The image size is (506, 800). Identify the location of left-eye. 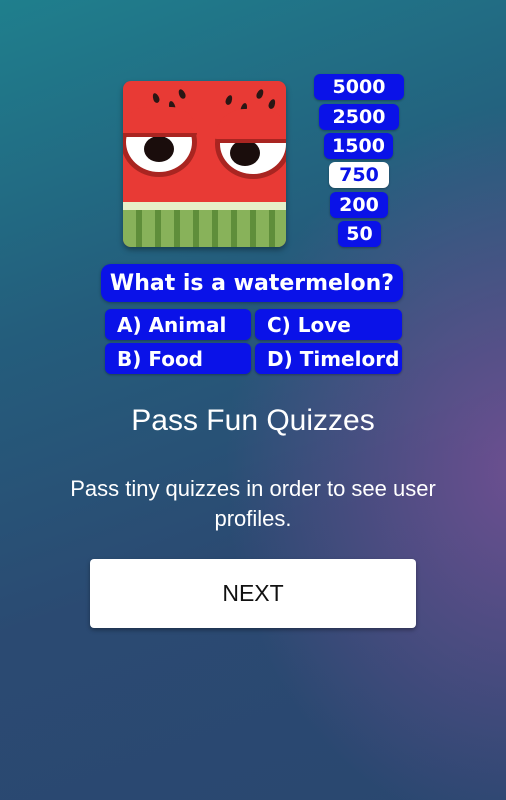
(160, 142).